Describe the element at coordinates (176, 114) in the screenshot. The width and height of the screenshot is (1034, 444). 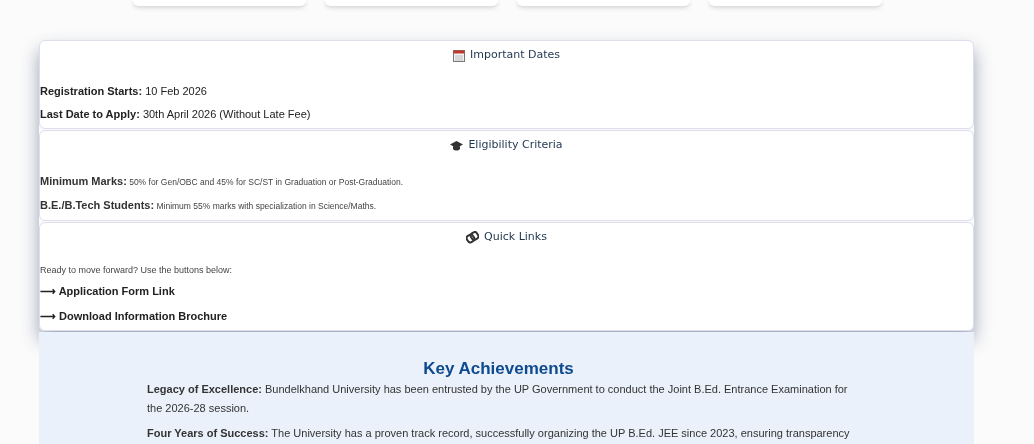
I see `date-entry: Last Date to Apply: 30th April 2026 (Without Late Fee)` at that location.